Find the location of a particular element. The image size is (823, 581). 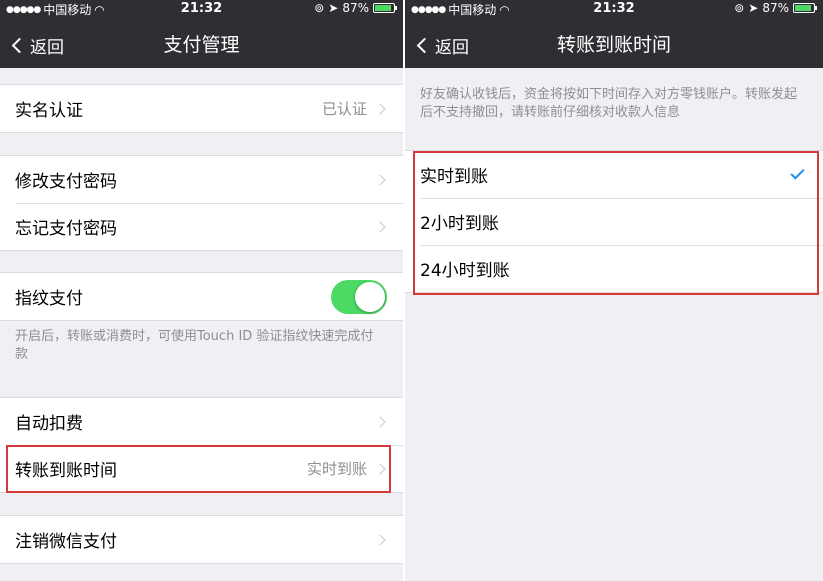

page-title: 转账到账时间 is located at coordinates (613, 45).